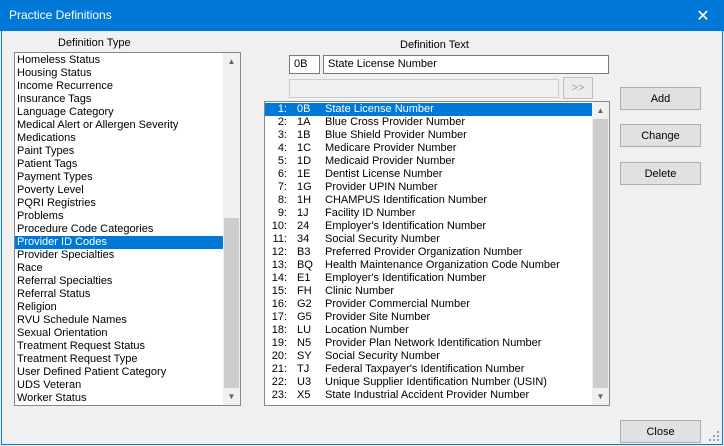 This screenshot has width=724, height=446. Describe the element at coordinates (282, 109) in the screenshot. I see `row-number: 1:` at that location.